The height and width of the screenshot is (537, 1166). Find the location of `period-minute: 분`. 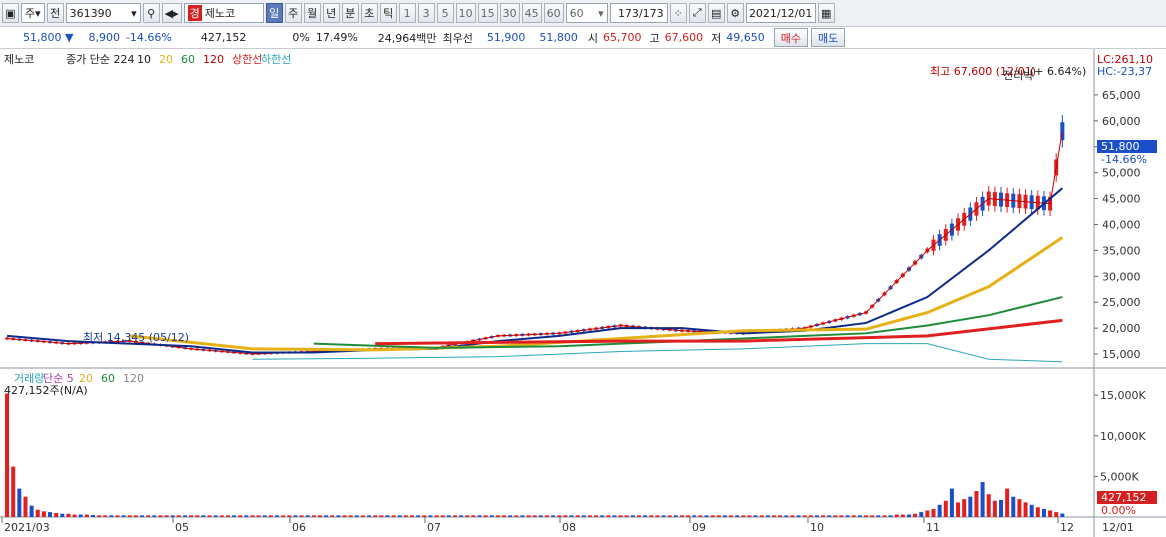

period-minute: 분 is located at coordinates (350, 13).